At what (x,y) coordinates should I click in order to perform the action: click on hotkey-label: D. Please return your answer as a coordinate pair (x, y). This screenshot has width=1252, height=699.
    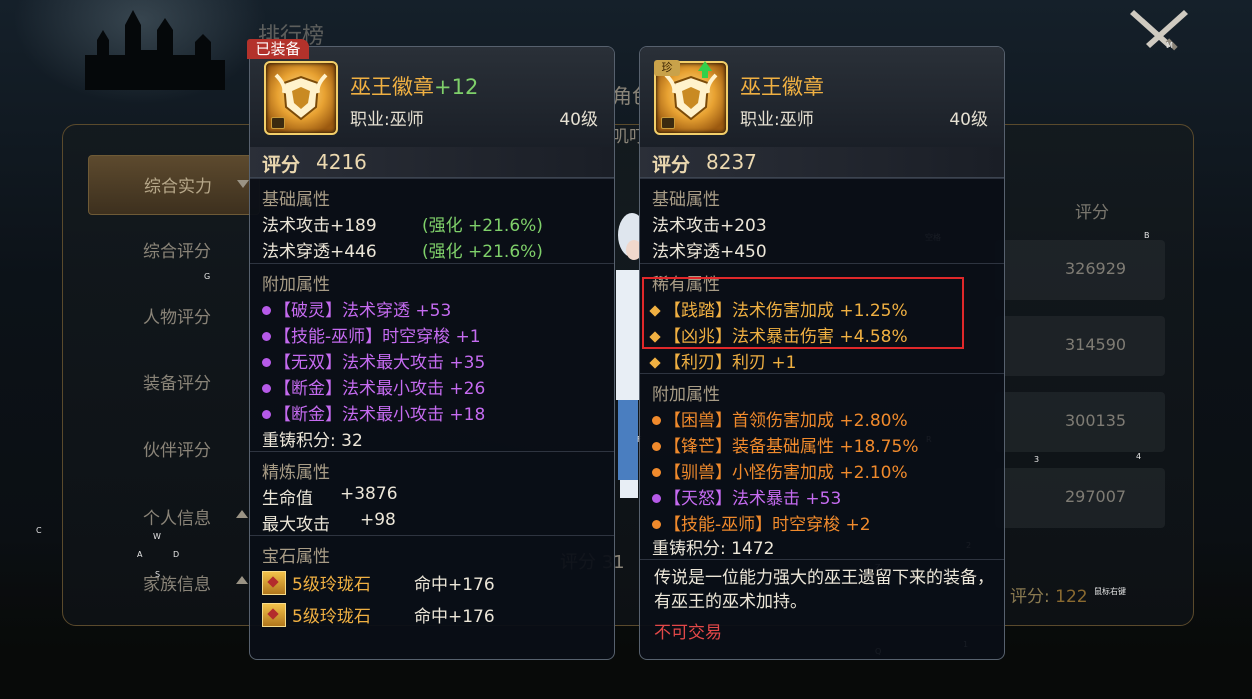
    Looking at the image, I should click on (176, 554).